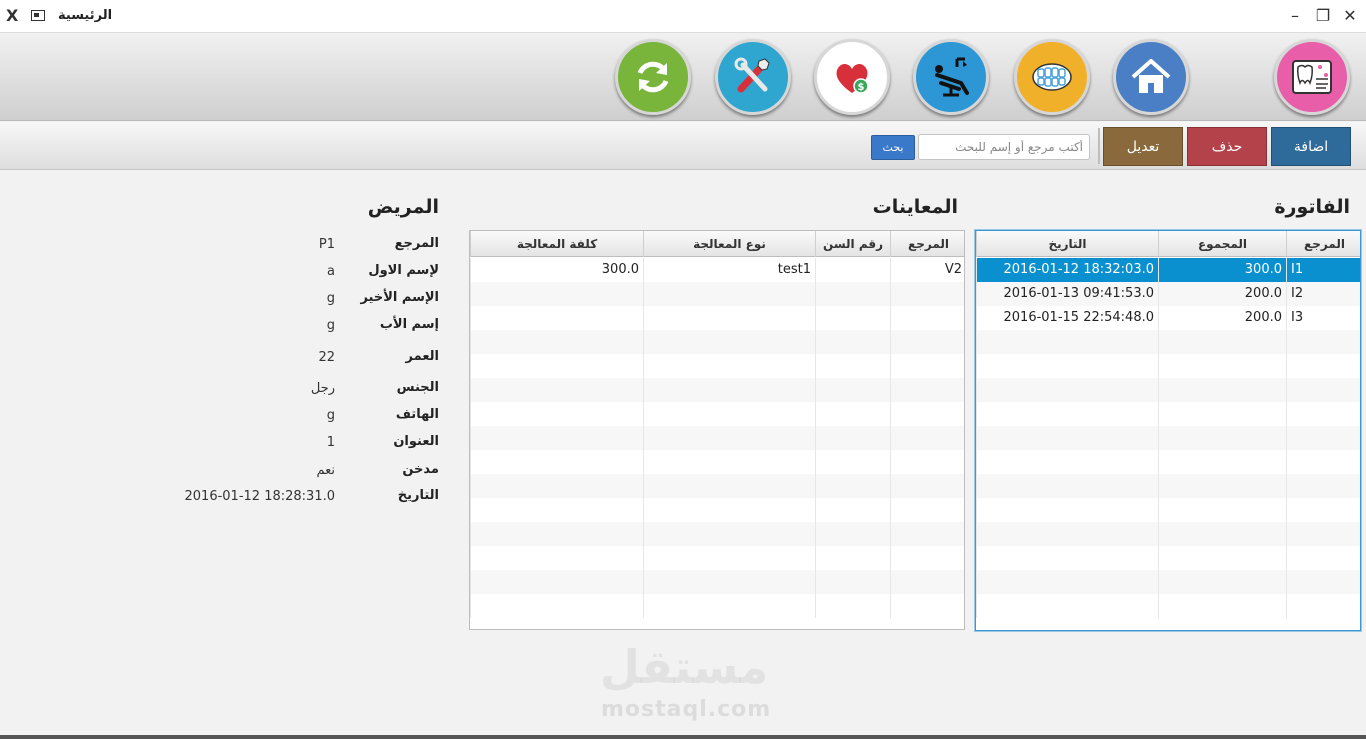 The width and height of the screenshot is (1366, 739). What do you see at coordinates (326, 357) in the screenshot?
I see `patient-field-value: 22` at bounding box center [326, 357].